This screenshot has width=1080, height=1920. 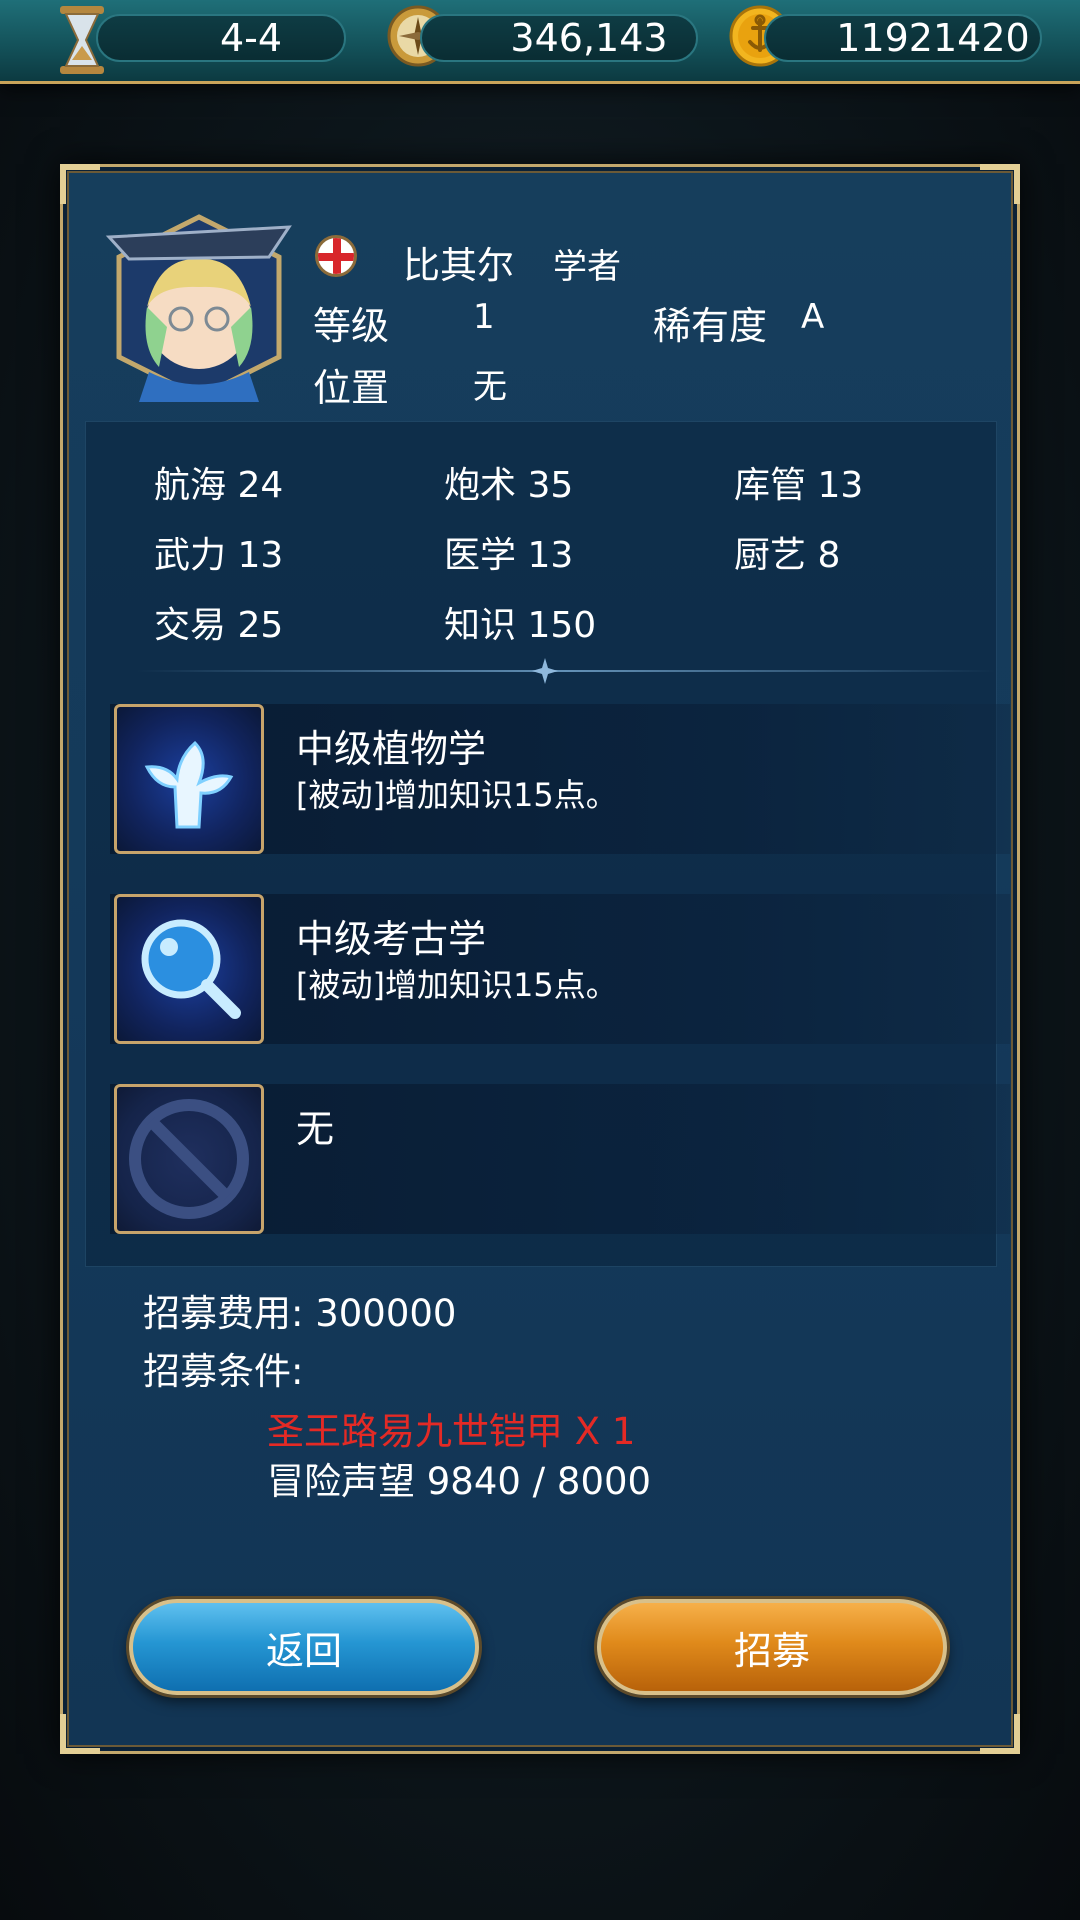 I want to click on stat-gunnery: 炮术 35, so click(x=509, y=485).